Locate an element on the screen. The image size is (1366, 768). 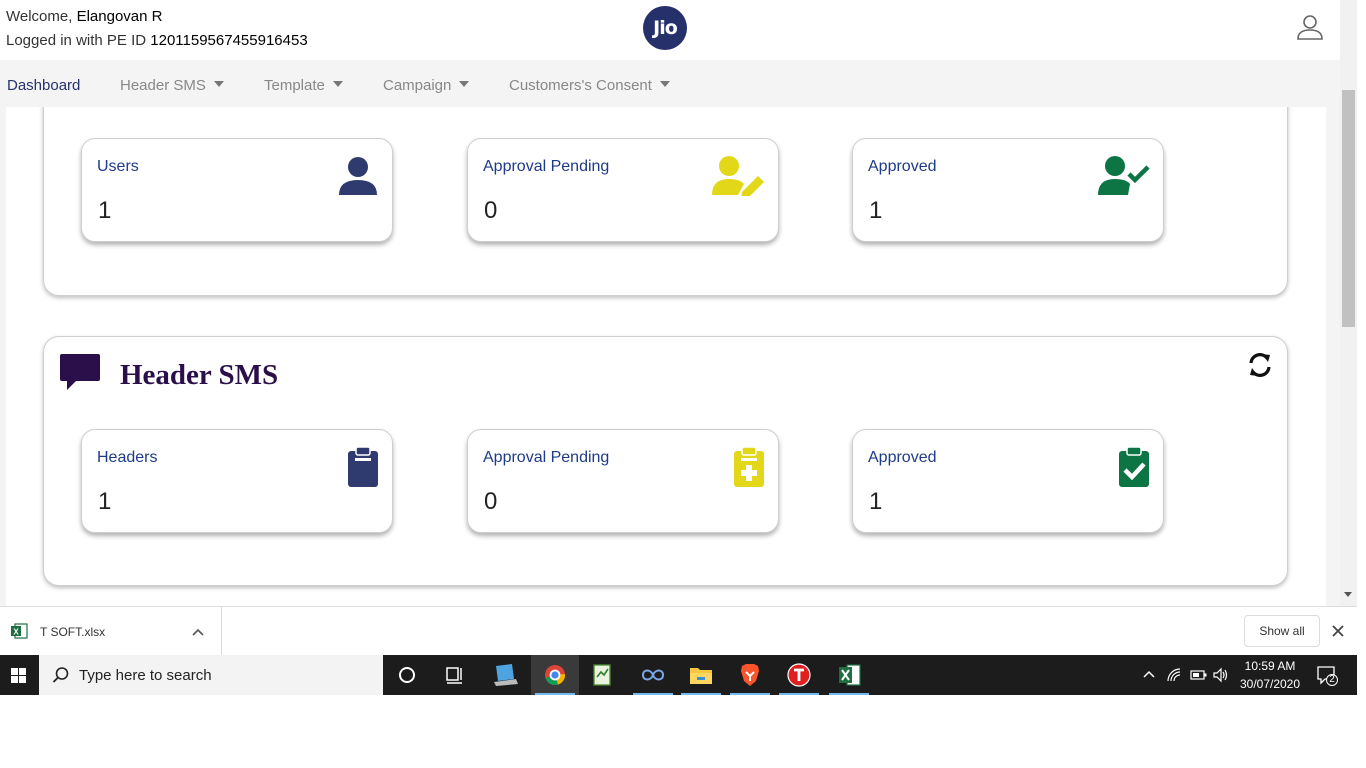
card-title: Headers is located at coordinates (127, 457).